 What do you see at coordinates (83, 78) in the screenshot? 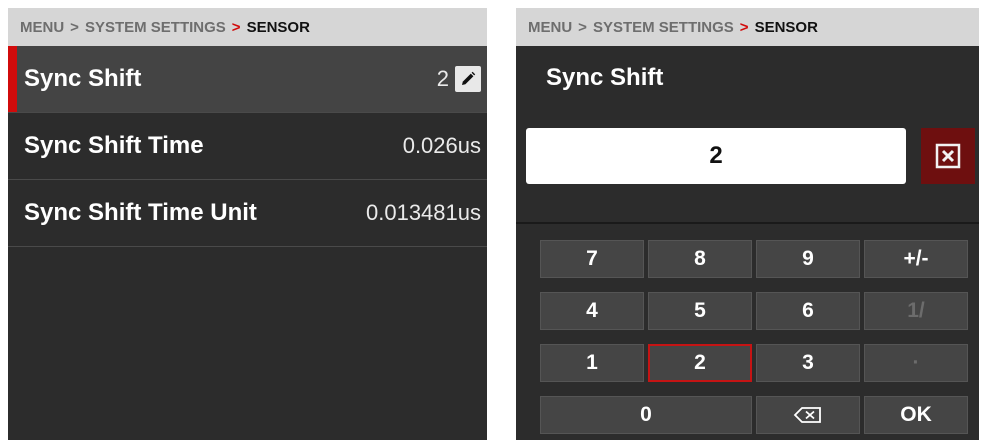
I see `setting-label: Sync Shift` at bounding box center [83, 78].